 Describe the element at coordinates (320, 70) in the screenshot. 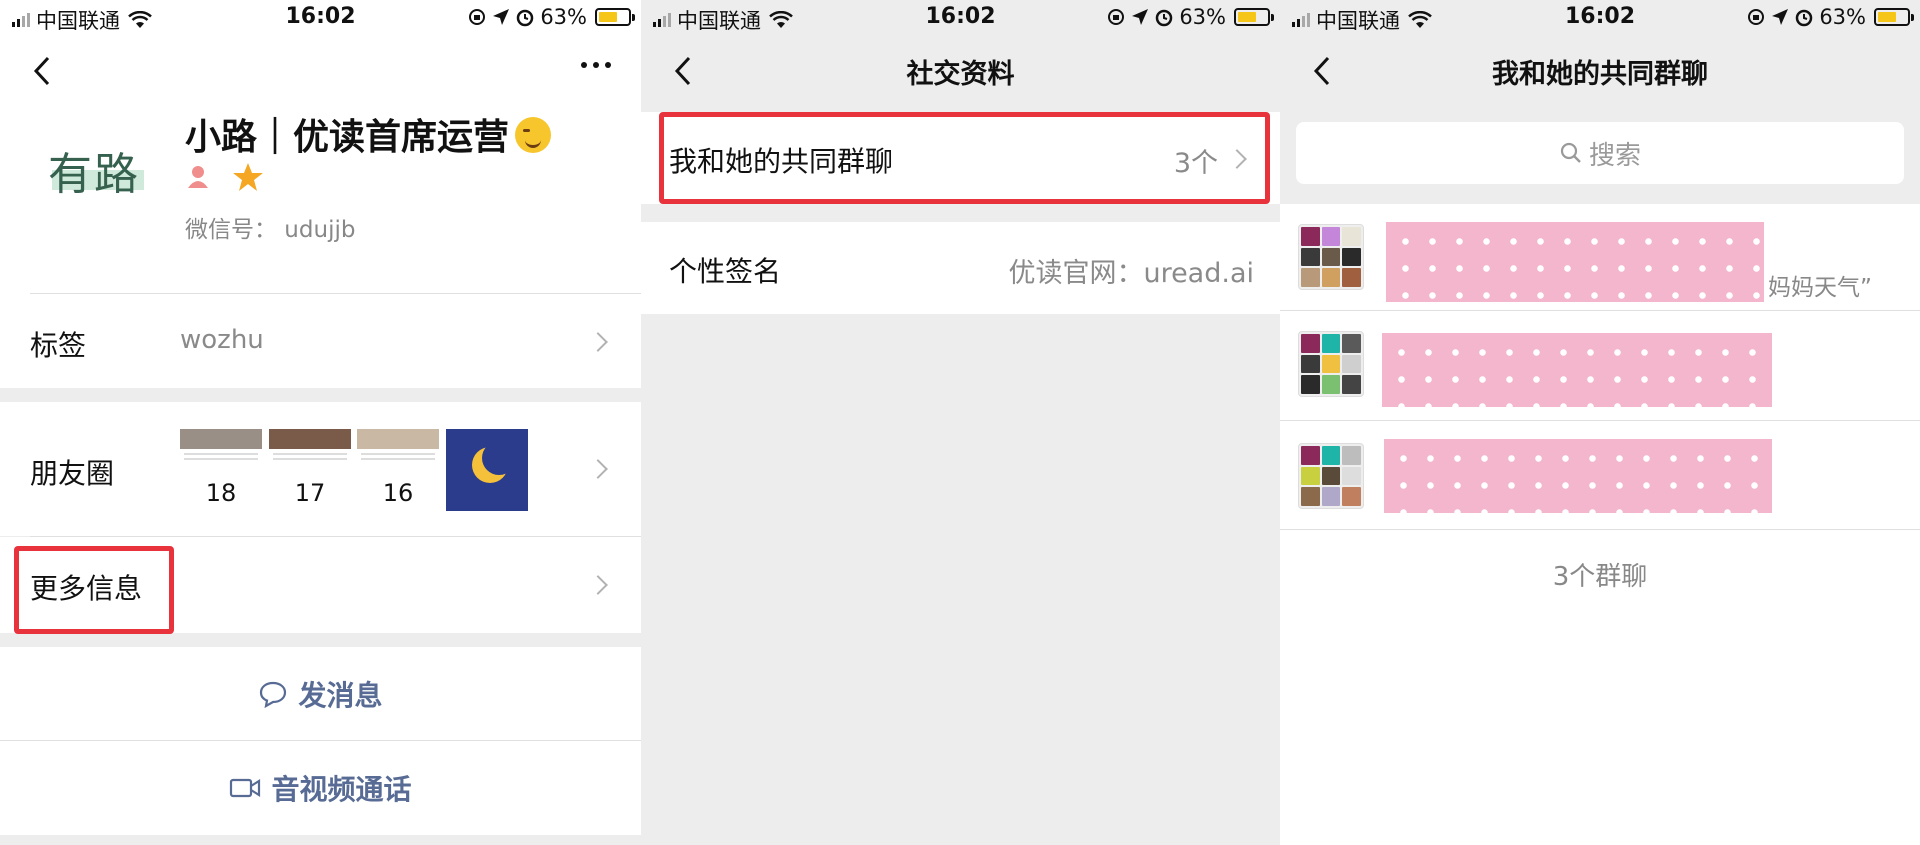

I see `nav-bar` at that location.